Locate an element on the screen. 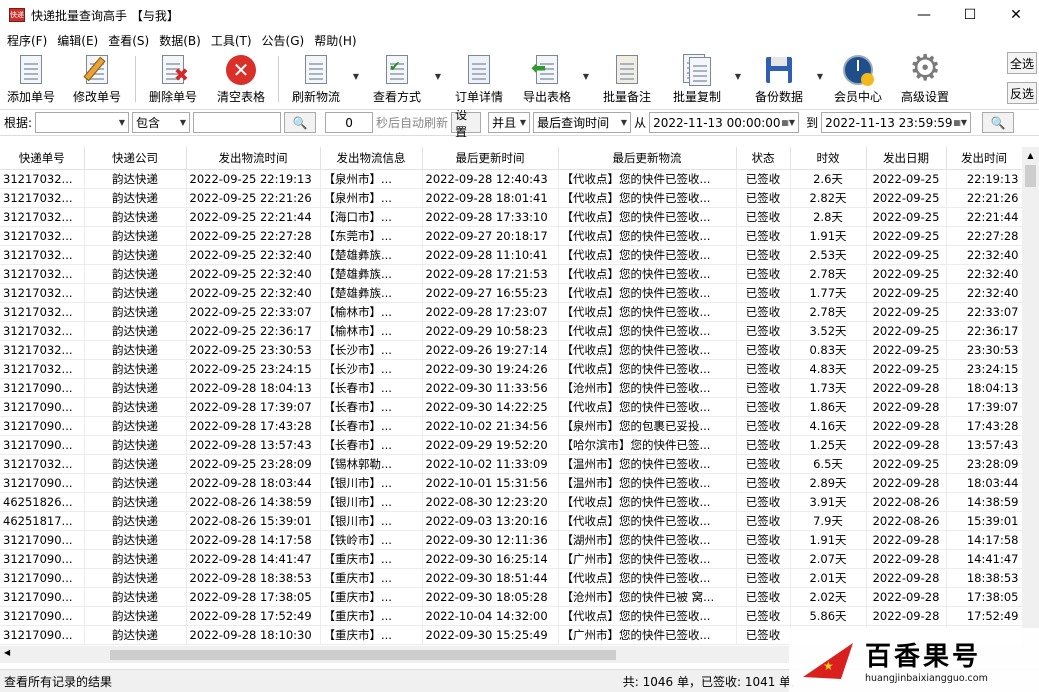  to-date-picker: 2022-11-13 23:59:59 ▦▼ is located at coordinates (896, 122).